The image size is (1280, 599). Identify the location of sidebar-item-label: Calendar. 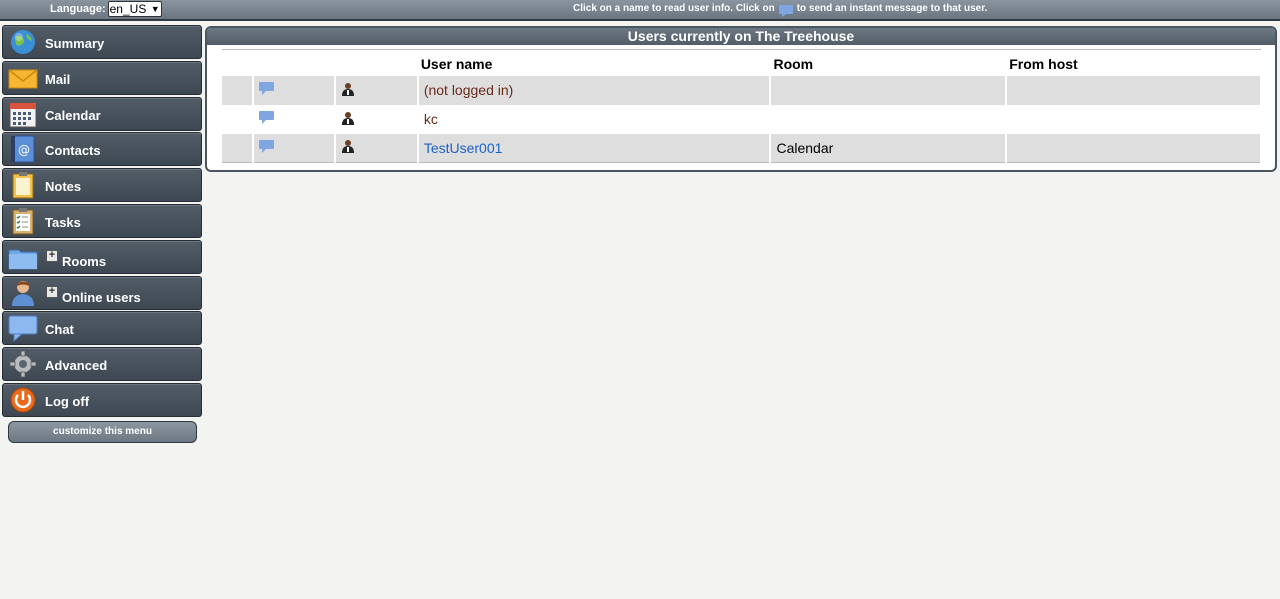
(73, 115).